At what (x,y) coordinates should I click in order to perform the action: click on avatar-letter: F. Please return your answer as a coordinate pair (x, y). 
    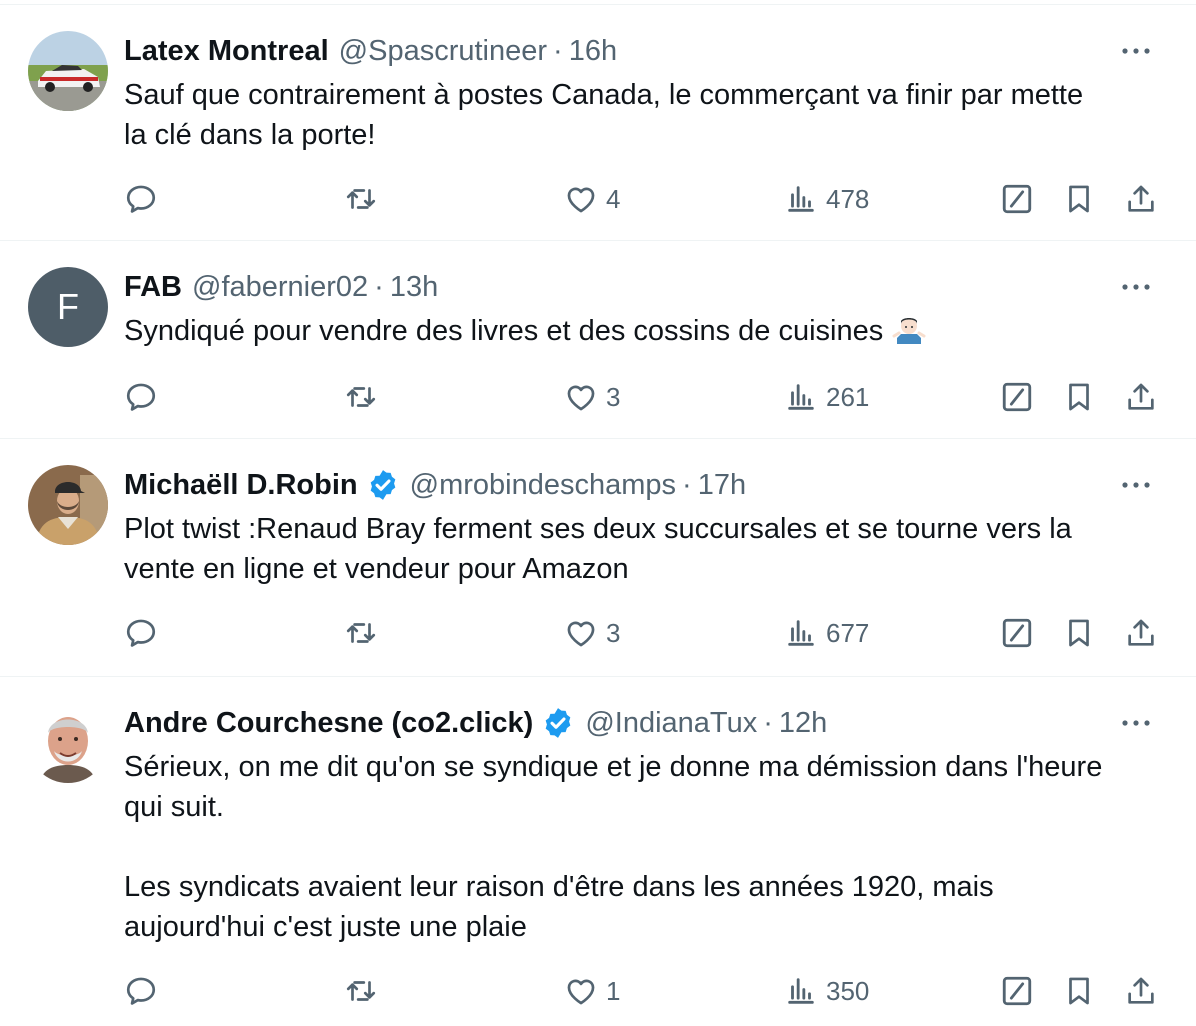
    Looking at the image, I should click on (68, 306).